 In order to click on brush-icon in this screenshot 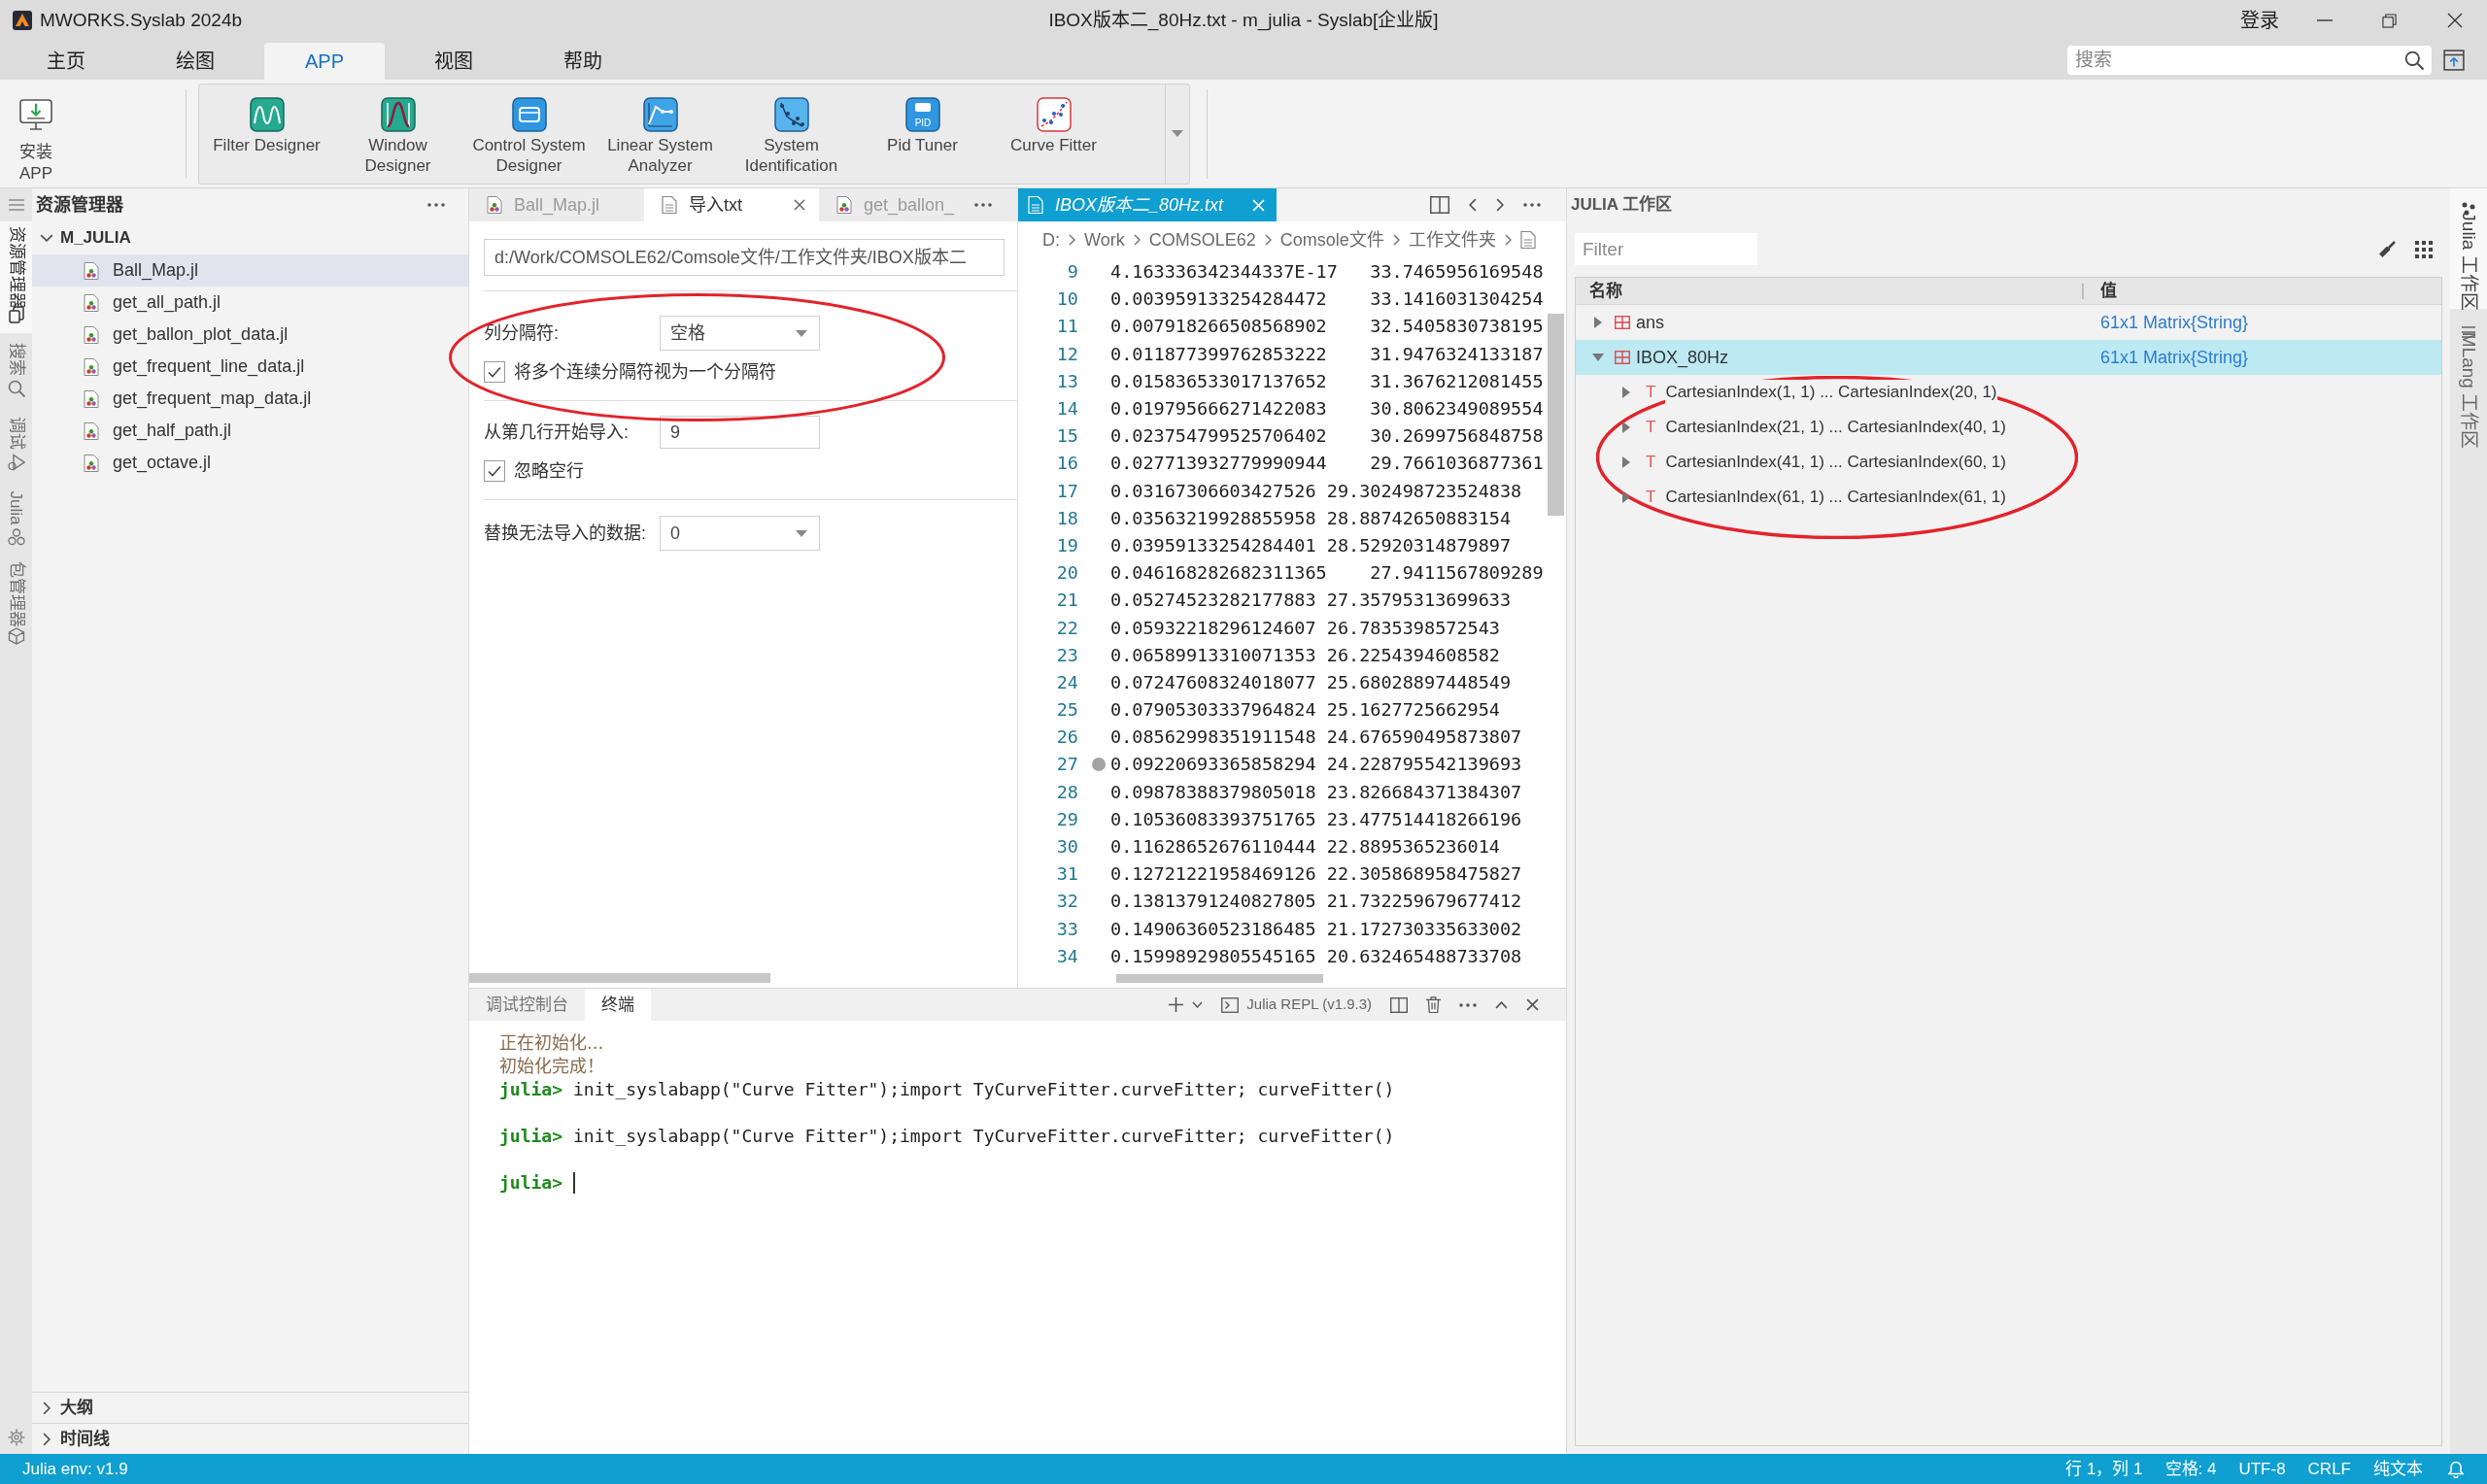, I will do `click(2387, 249)`.